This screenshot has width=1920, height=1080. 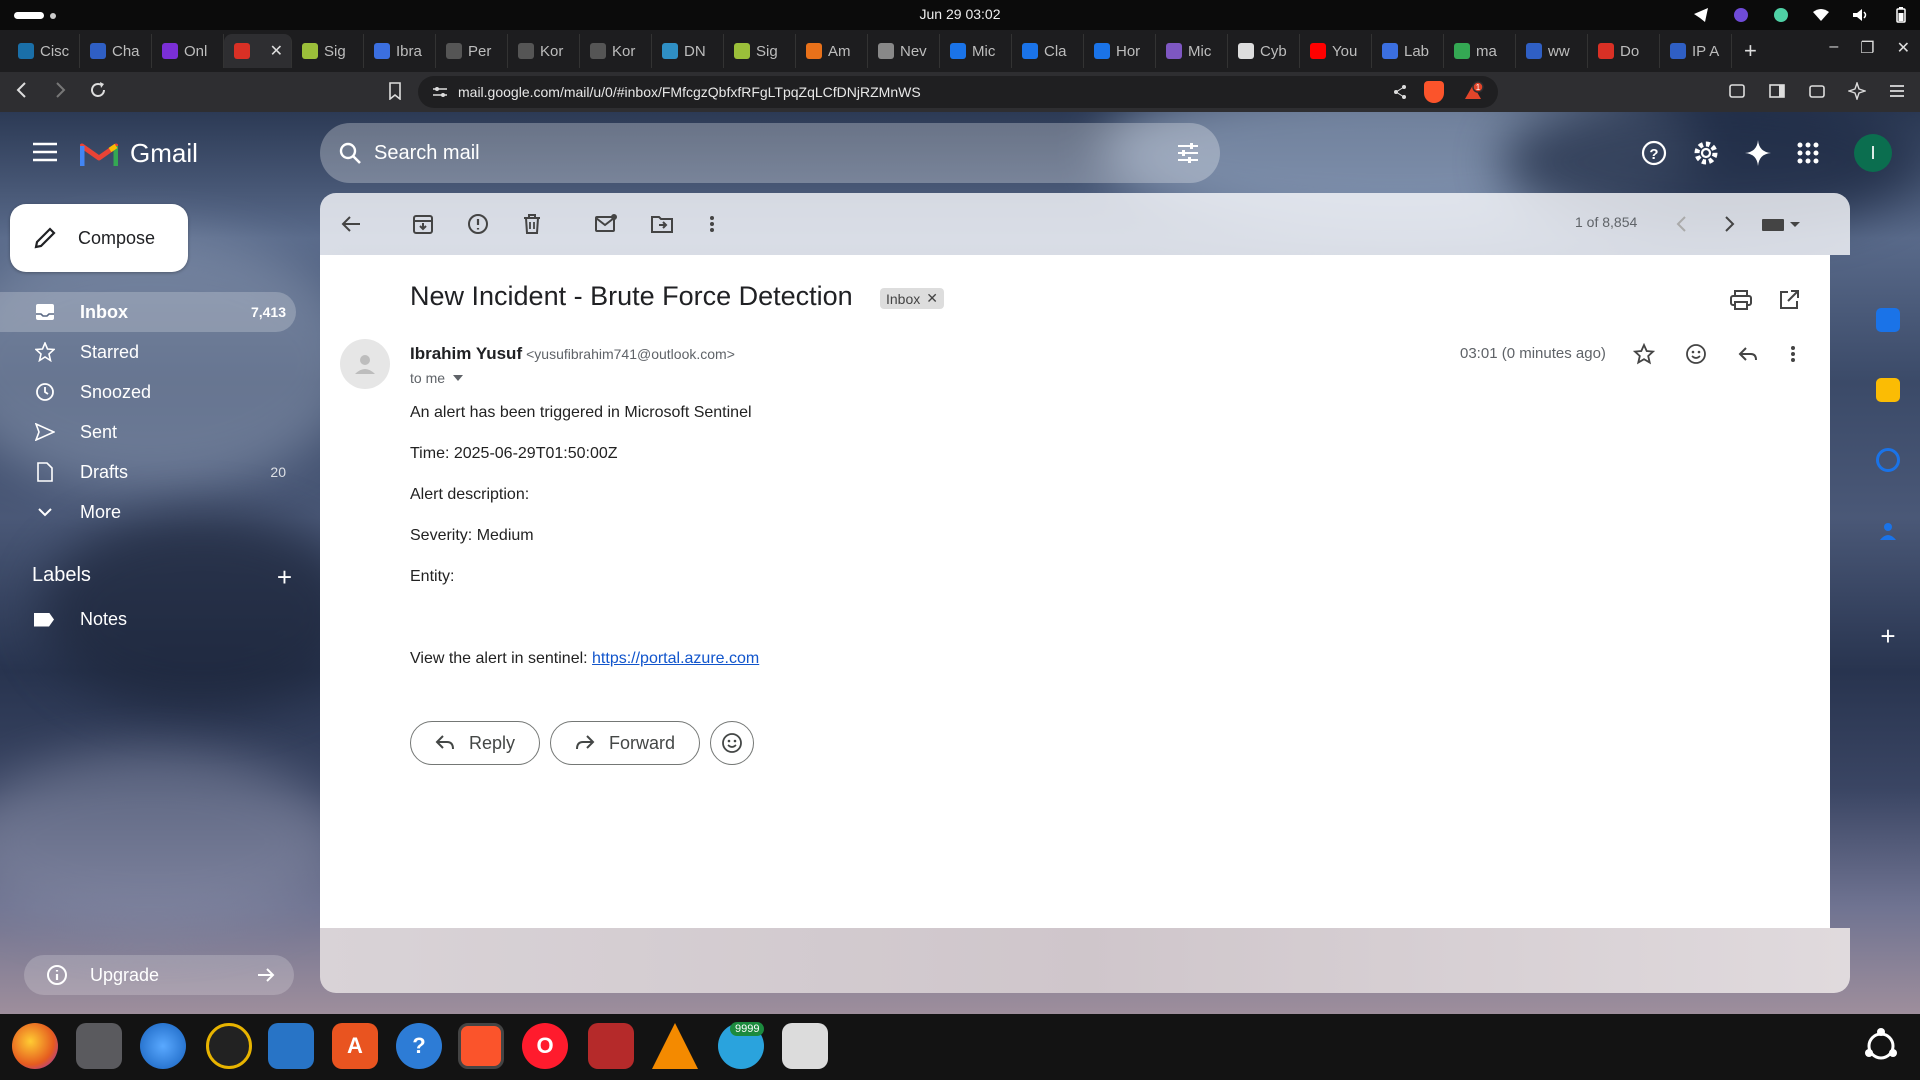 What do you see at coordinates (688, 51) in the screenshot?
I see `browser-tab: DN` at bounding box center [688, 51].